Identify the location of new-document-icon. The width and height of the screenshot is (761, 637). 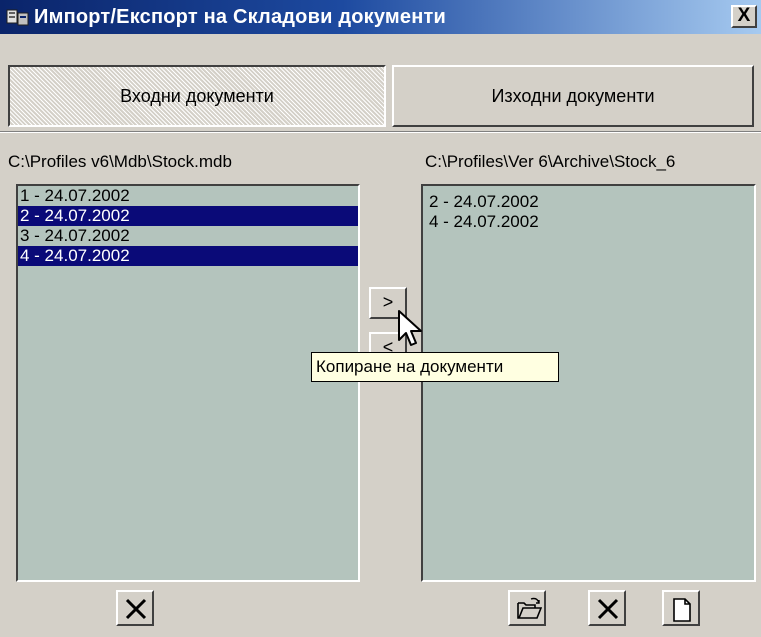
(682, 610).